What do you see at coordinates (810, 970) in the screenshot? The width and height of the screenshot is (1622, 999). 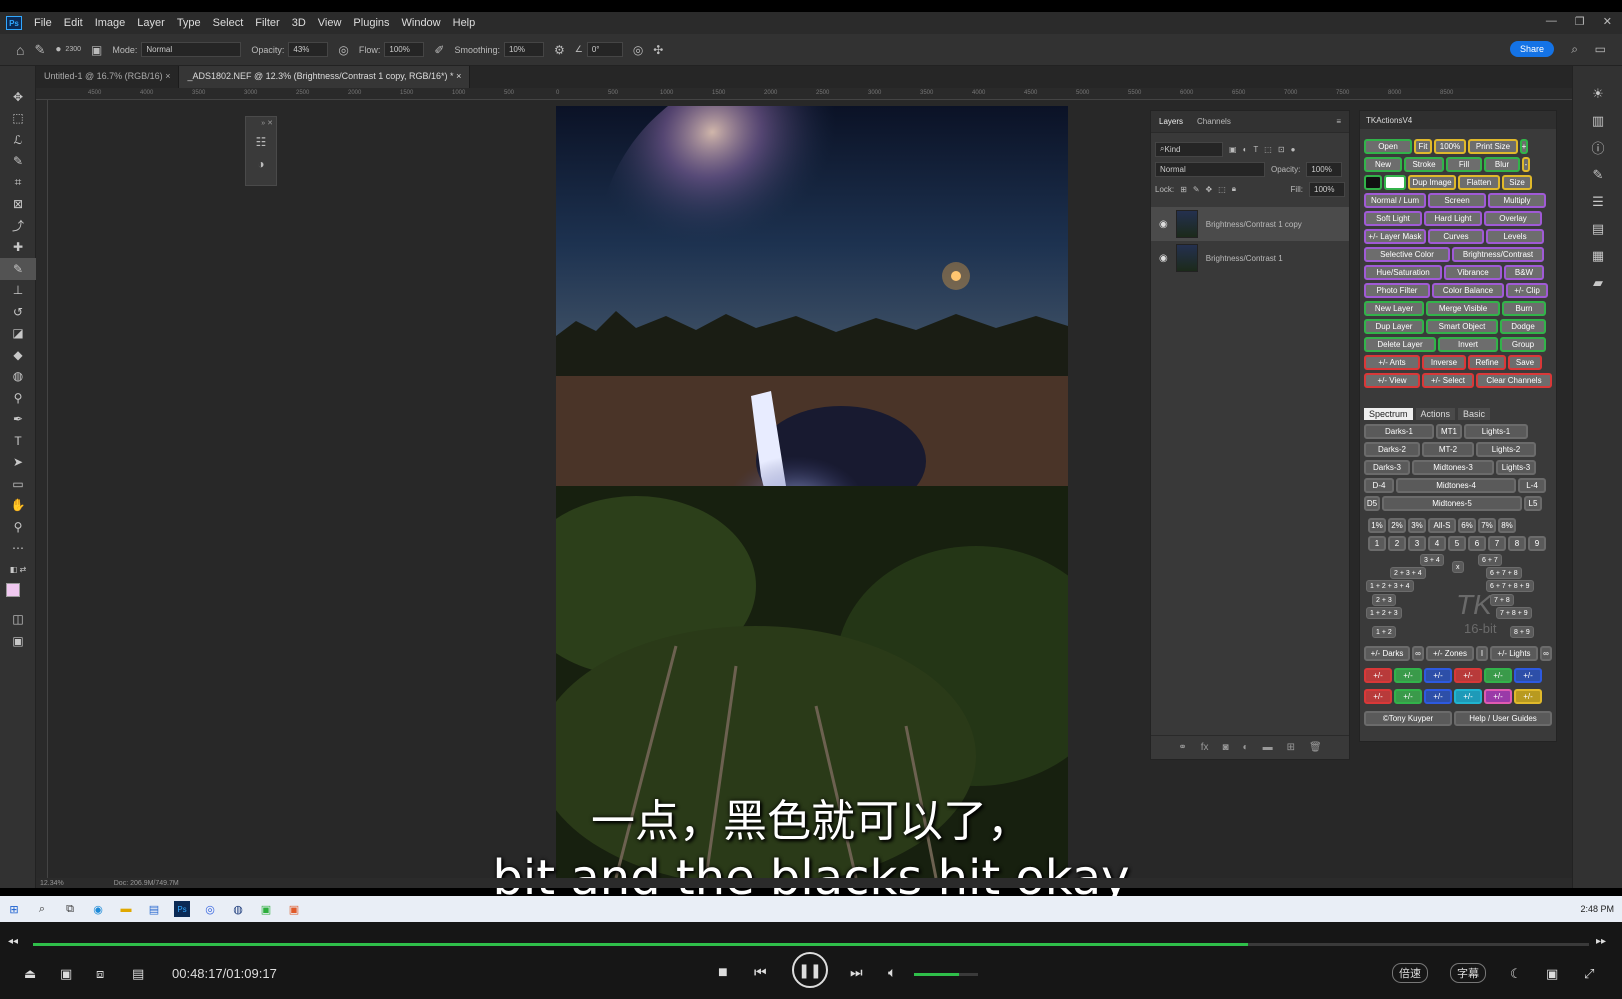 I see `pause-button: ❚❚` at bounding box center [810, 970].